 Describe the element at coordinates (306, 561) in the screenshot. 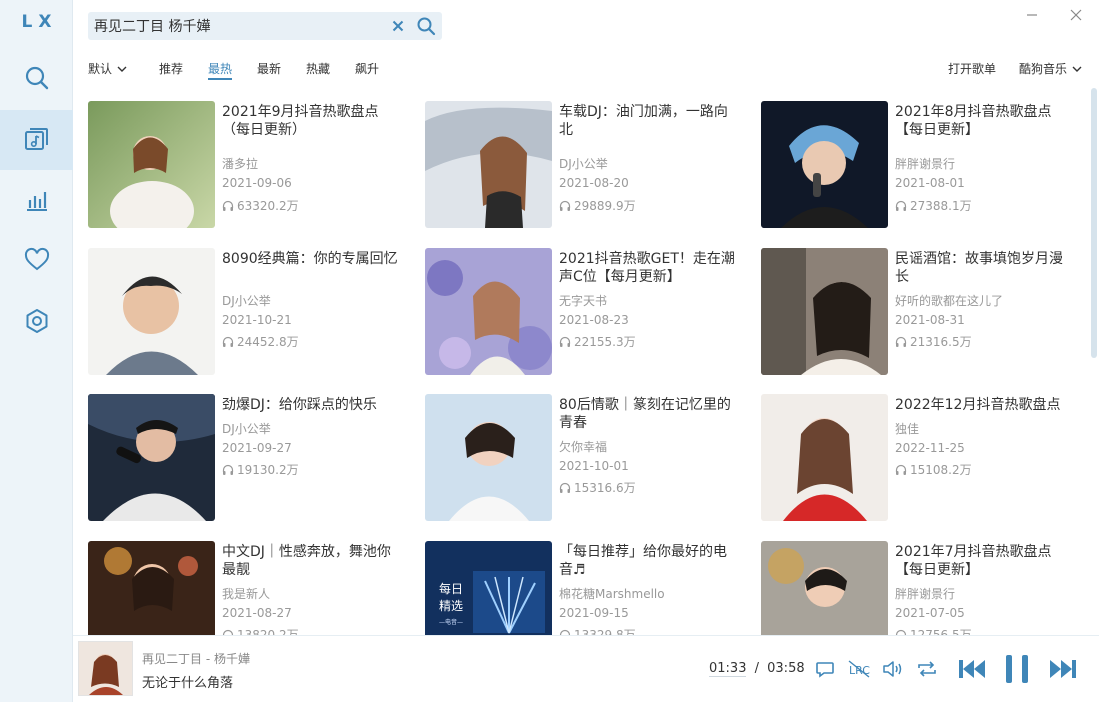

I see `playlist-title: 中文DJ｜性感奔放，舞池你最靓` at that location.